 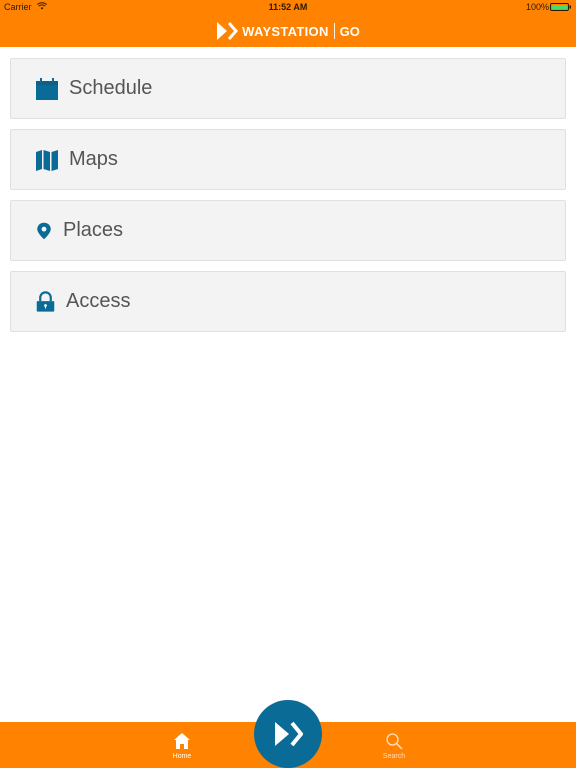 What do you see at coordinates (394, 756) in the screenshot?
I see `tab-search-label: Search` at bounding box center [394, 756].